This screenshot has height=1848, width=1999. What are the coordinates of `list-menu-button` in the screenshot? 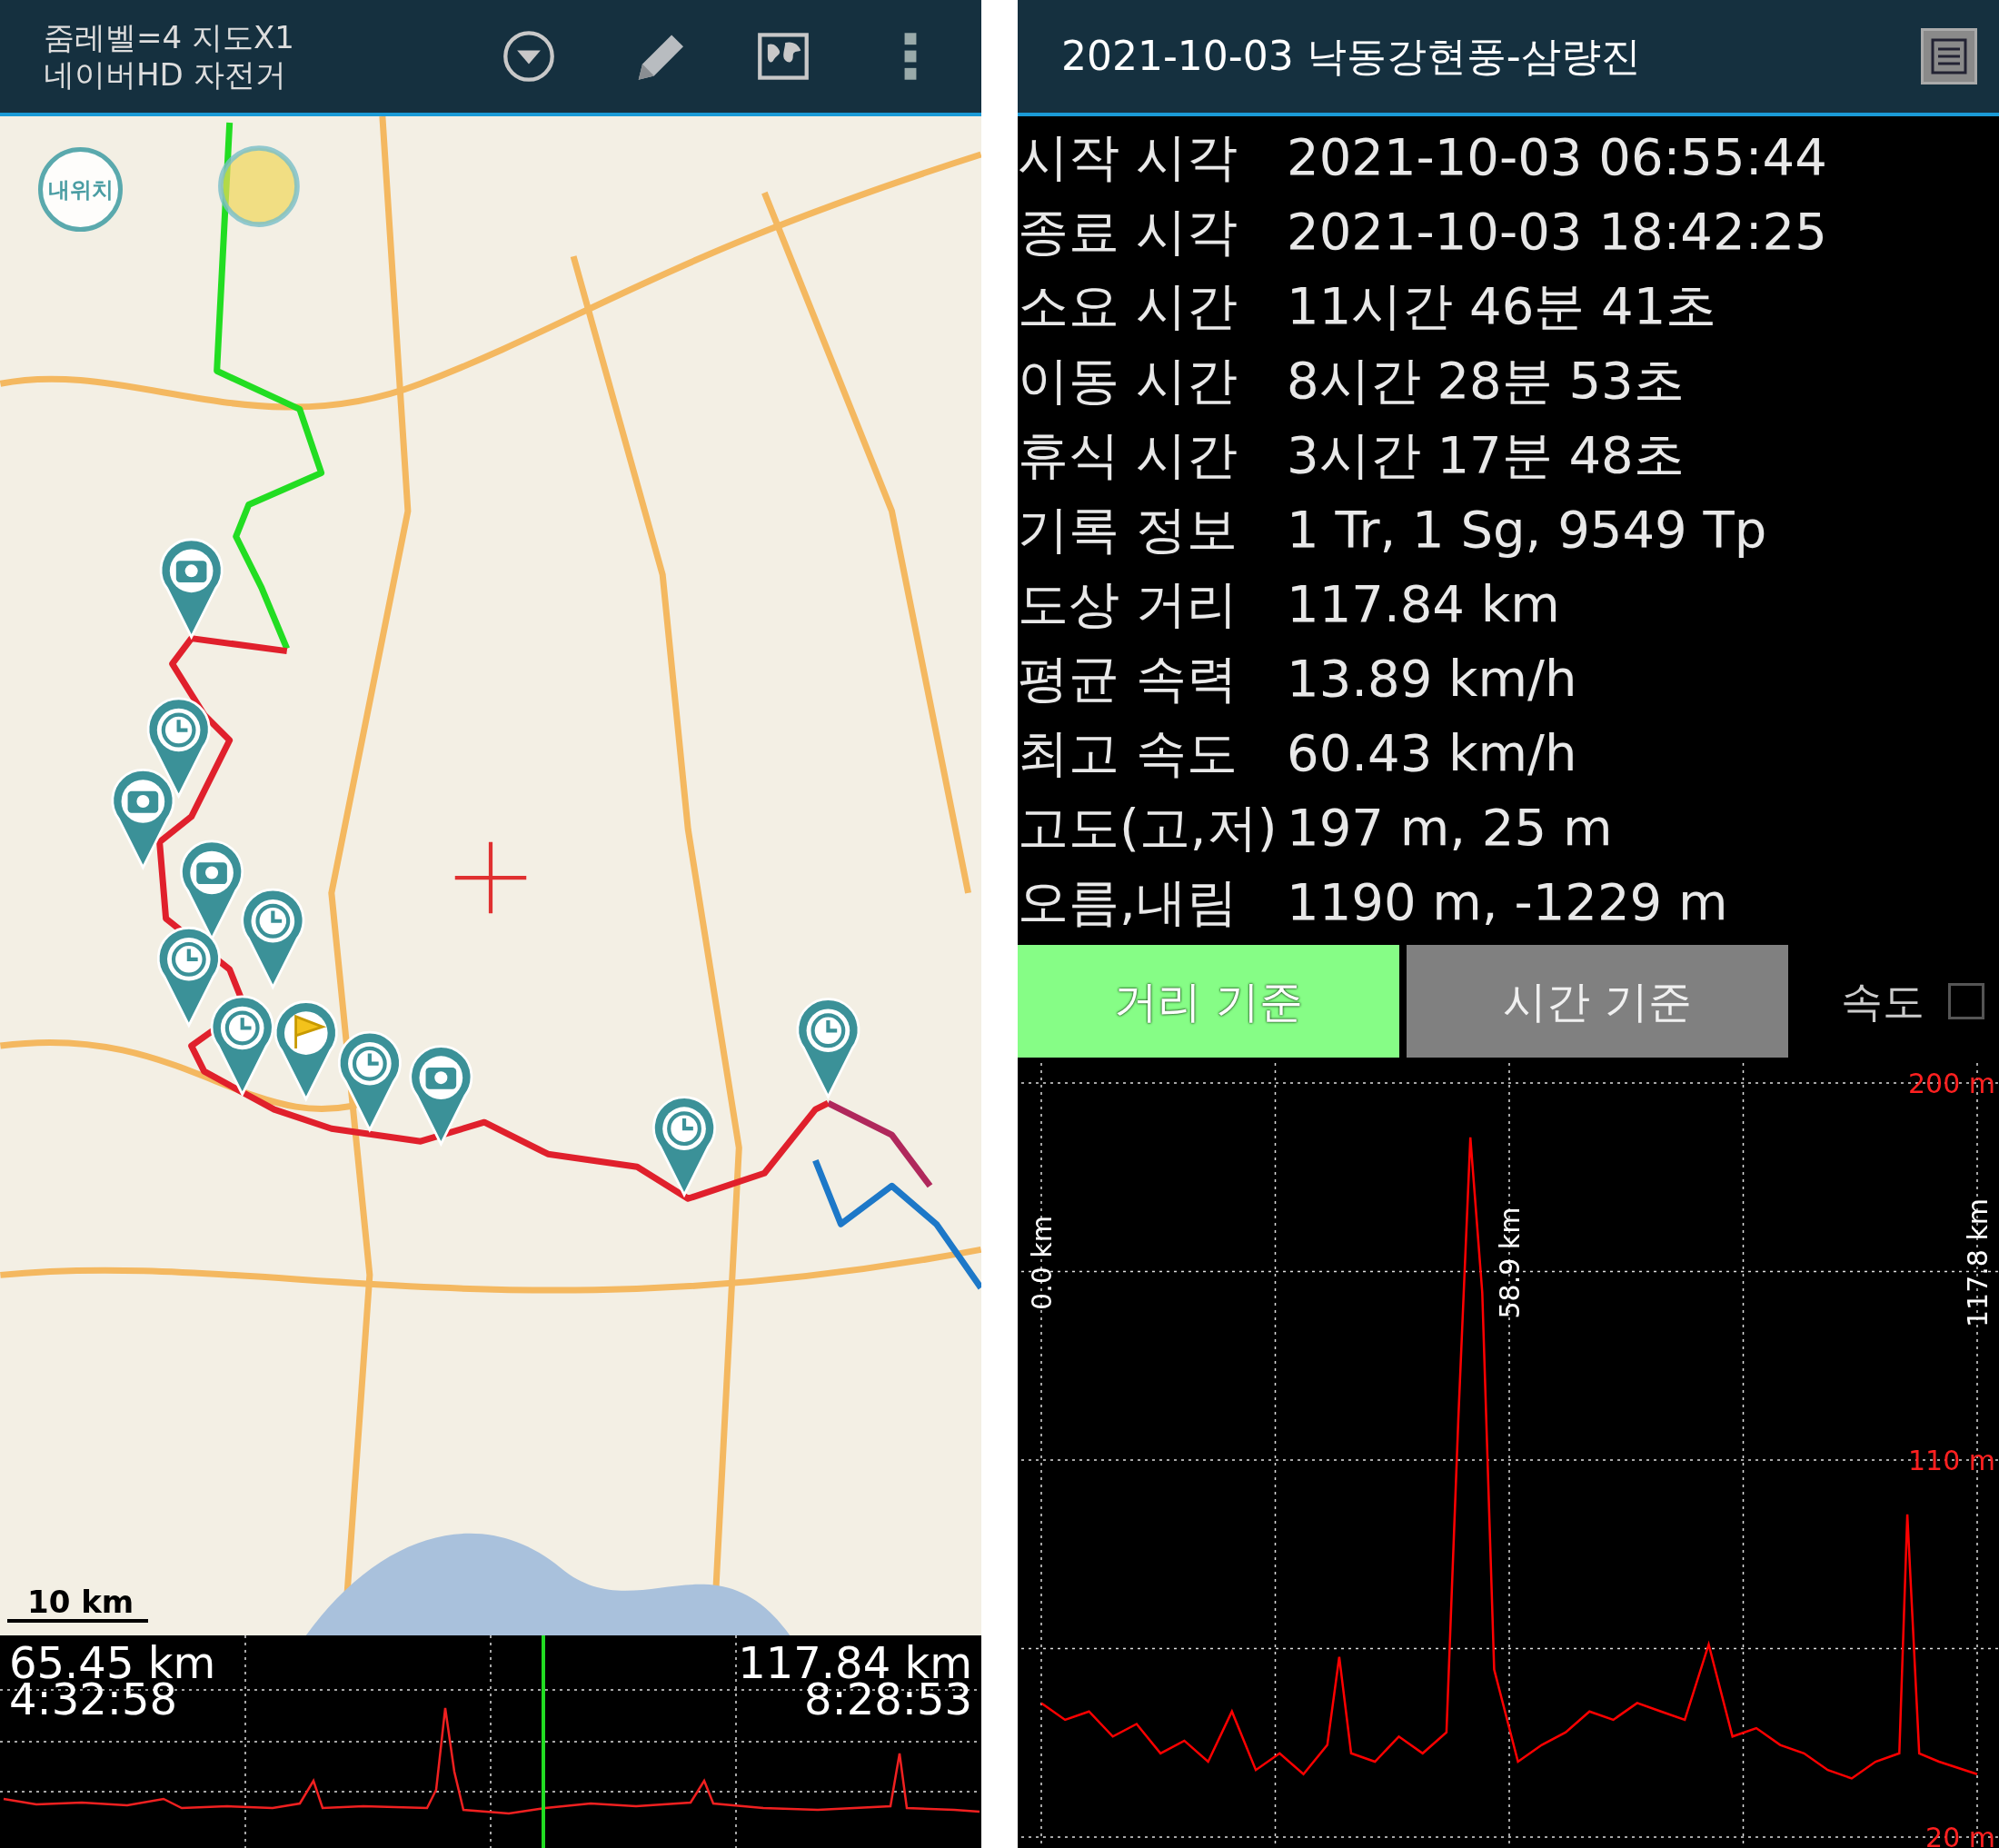 It's located at (1949, 56).